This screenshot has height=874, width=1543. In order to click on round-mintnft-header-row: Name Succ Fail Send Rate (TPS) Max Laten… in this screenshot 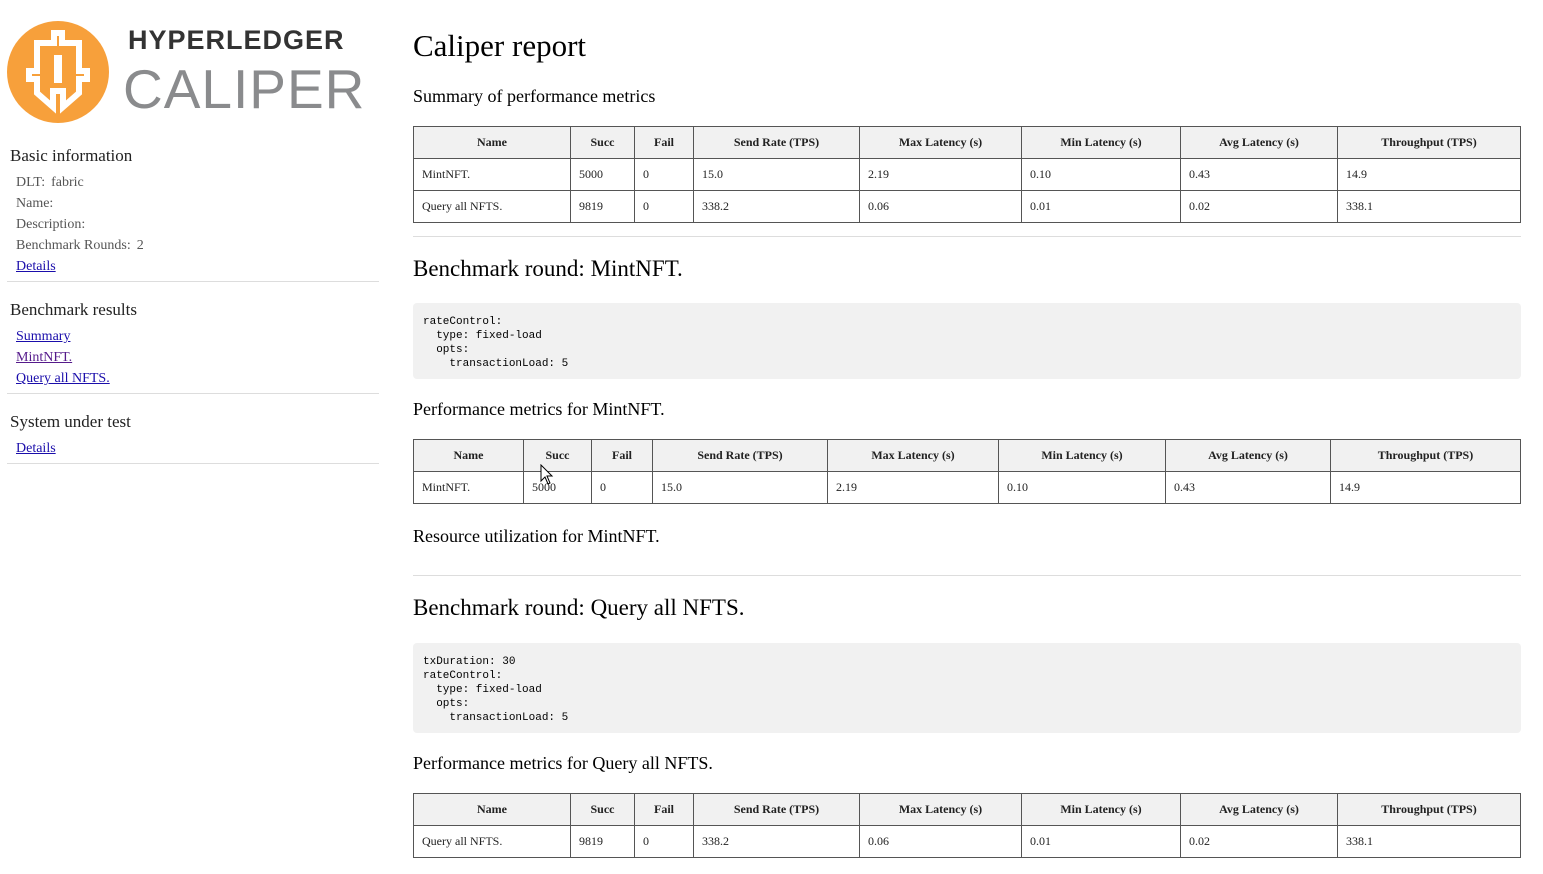, I will do `click(967, 455)`.